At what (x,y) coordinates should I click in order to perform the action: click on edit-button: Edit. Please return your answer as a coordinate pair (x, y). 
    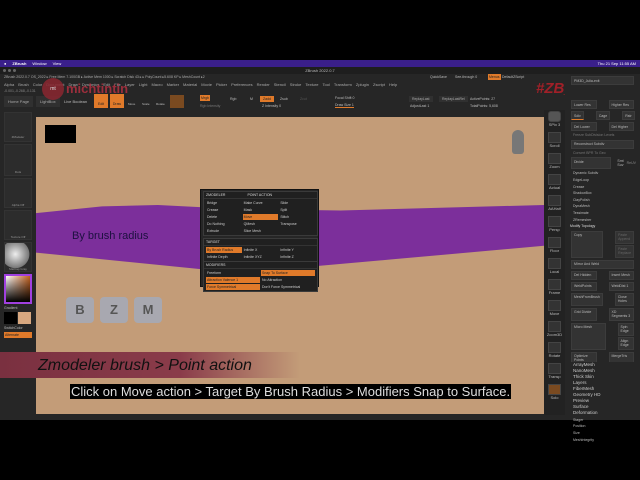
    Looking at the image, I should click on (101, 101).